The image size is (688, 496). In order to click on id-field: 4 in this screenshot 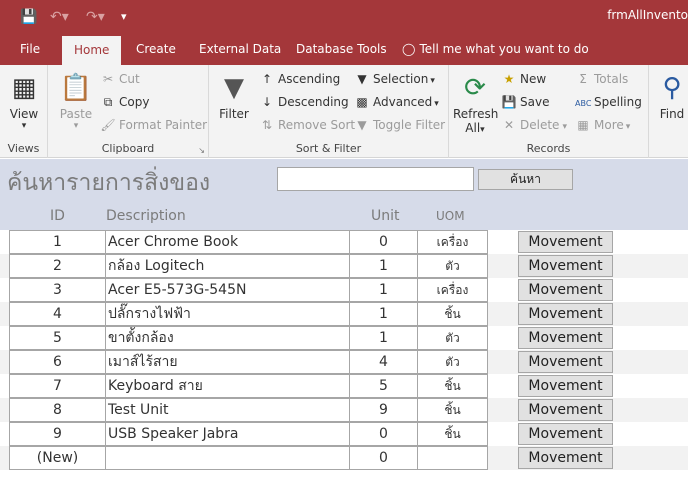, I will do `click(57, 314)`.